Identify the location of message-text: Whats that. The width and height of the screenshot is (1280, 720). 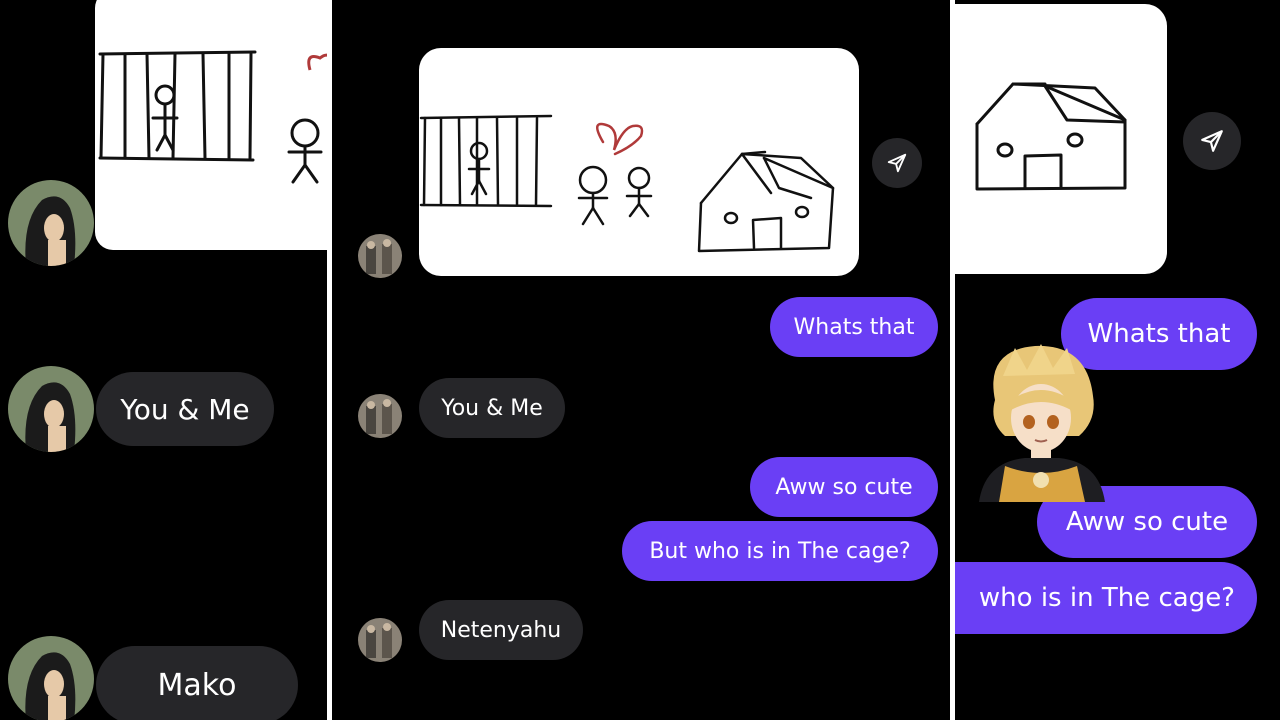
(854, 327).